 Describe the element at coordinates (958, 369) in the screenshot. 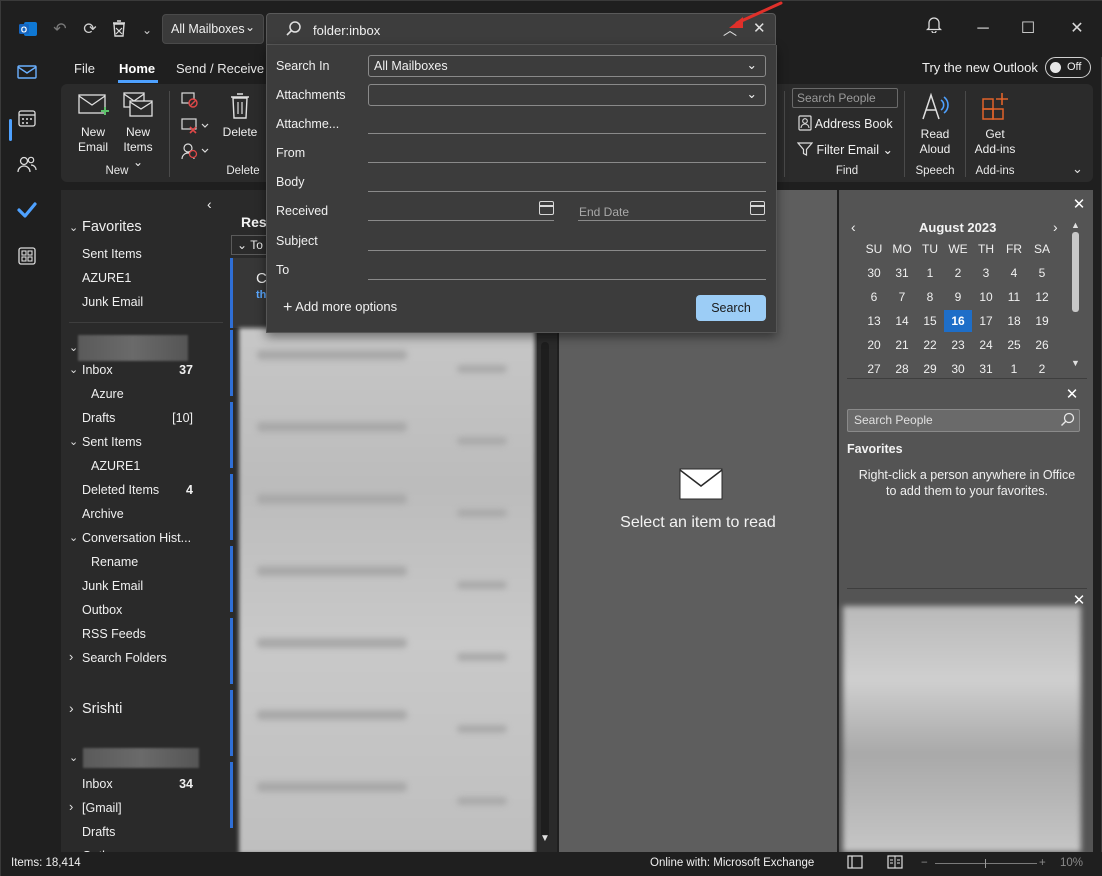

I see `calendar-day: 30` at that location.